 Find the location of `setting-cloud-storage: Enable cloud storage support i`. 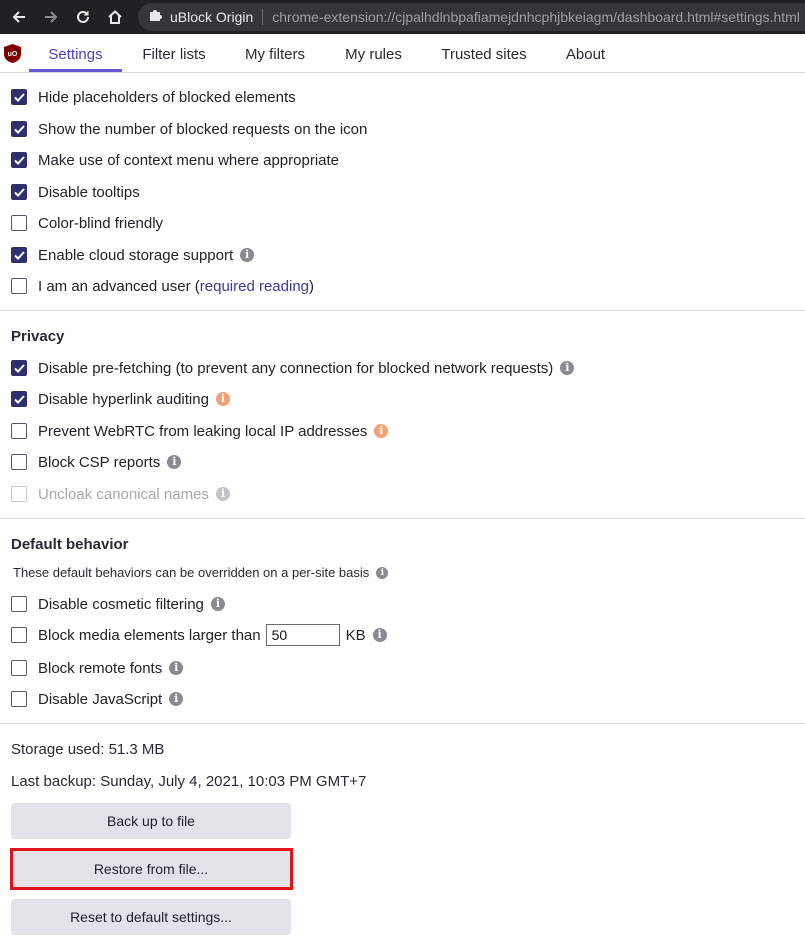

setting-cloud-storage: Enable cloud storage support i is located at coordinates (133, 255).